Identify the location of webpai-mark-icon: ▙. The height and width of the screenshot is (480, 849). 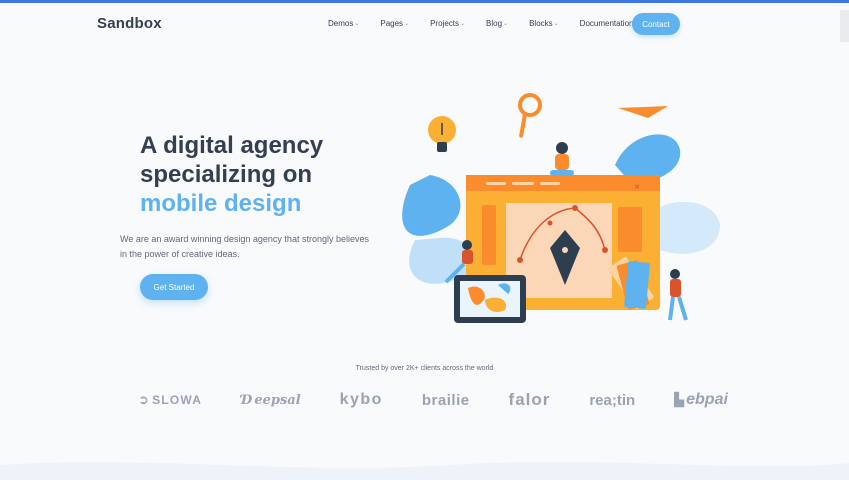
(679, 399).